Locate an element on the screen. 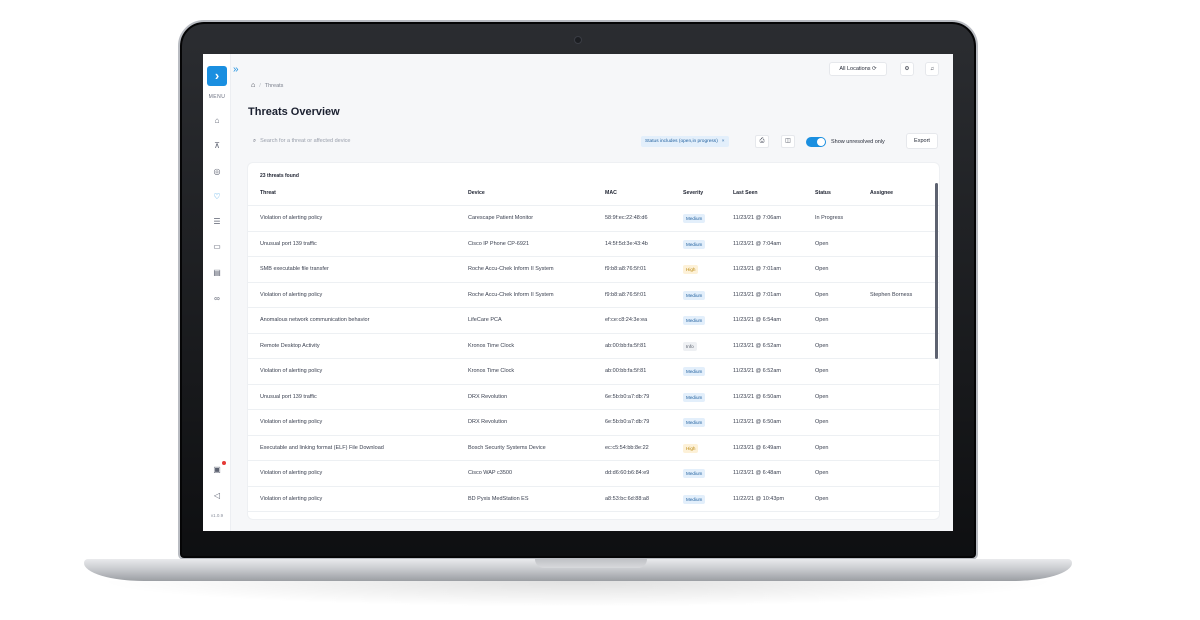 The image size is (1200, 620). report-icon: ▤ is located at coordinates (217, 273).